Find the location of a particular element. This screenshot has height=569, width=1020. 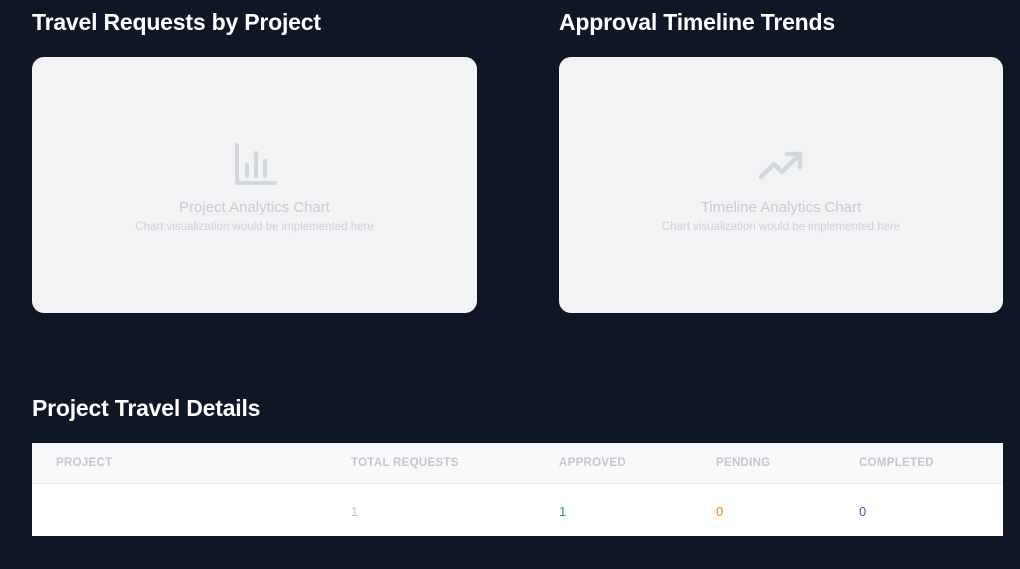

cell-completed: 0 is located at coordinates (863, 511).